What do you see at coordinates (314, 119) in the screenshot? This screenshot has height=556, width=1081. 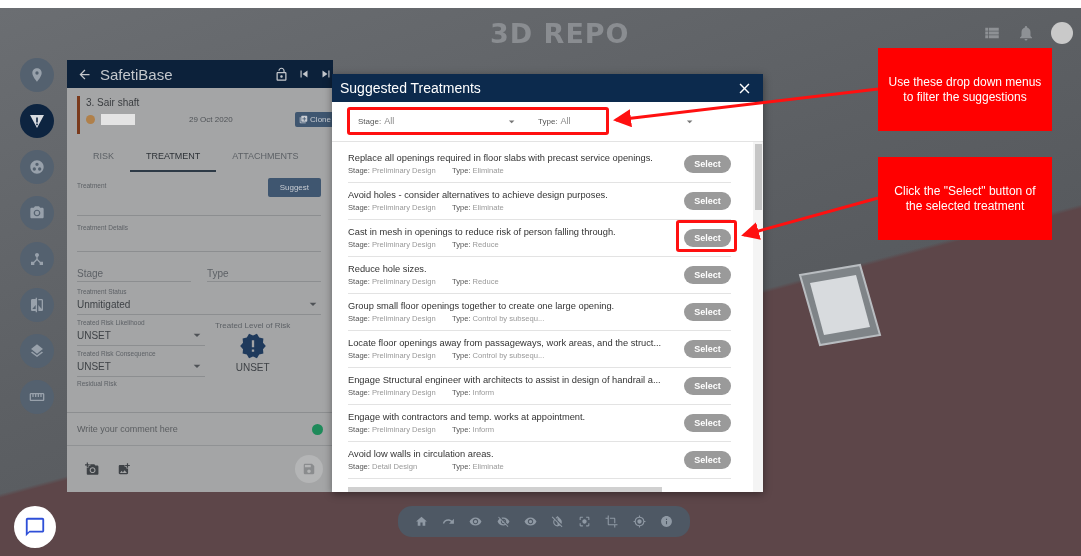 I see `clone-button: Clone` at bounding box center [314, 119].